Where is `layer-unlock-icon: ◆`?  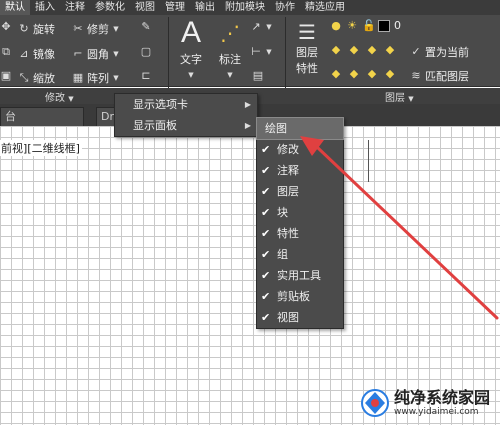
layer-unlock-icon: ◆ is located at coordinates (390, 74).